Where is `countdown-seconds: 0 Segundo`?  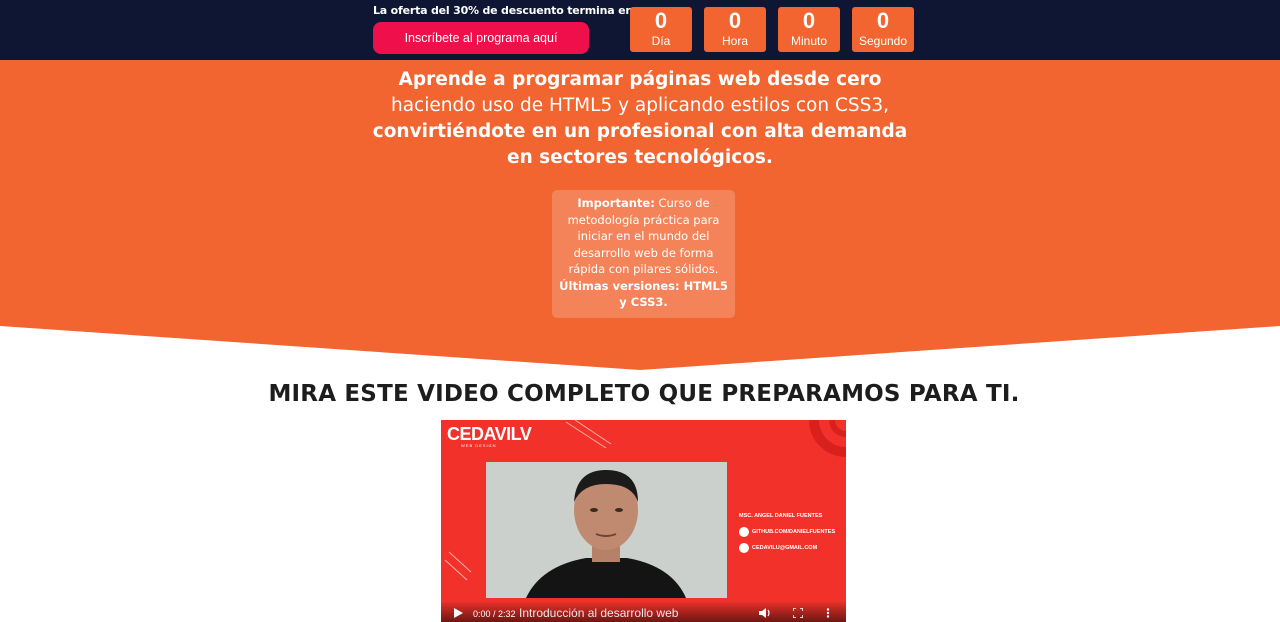 countdown-seconds: 0 Segundo is located at coordinates (883, 29).